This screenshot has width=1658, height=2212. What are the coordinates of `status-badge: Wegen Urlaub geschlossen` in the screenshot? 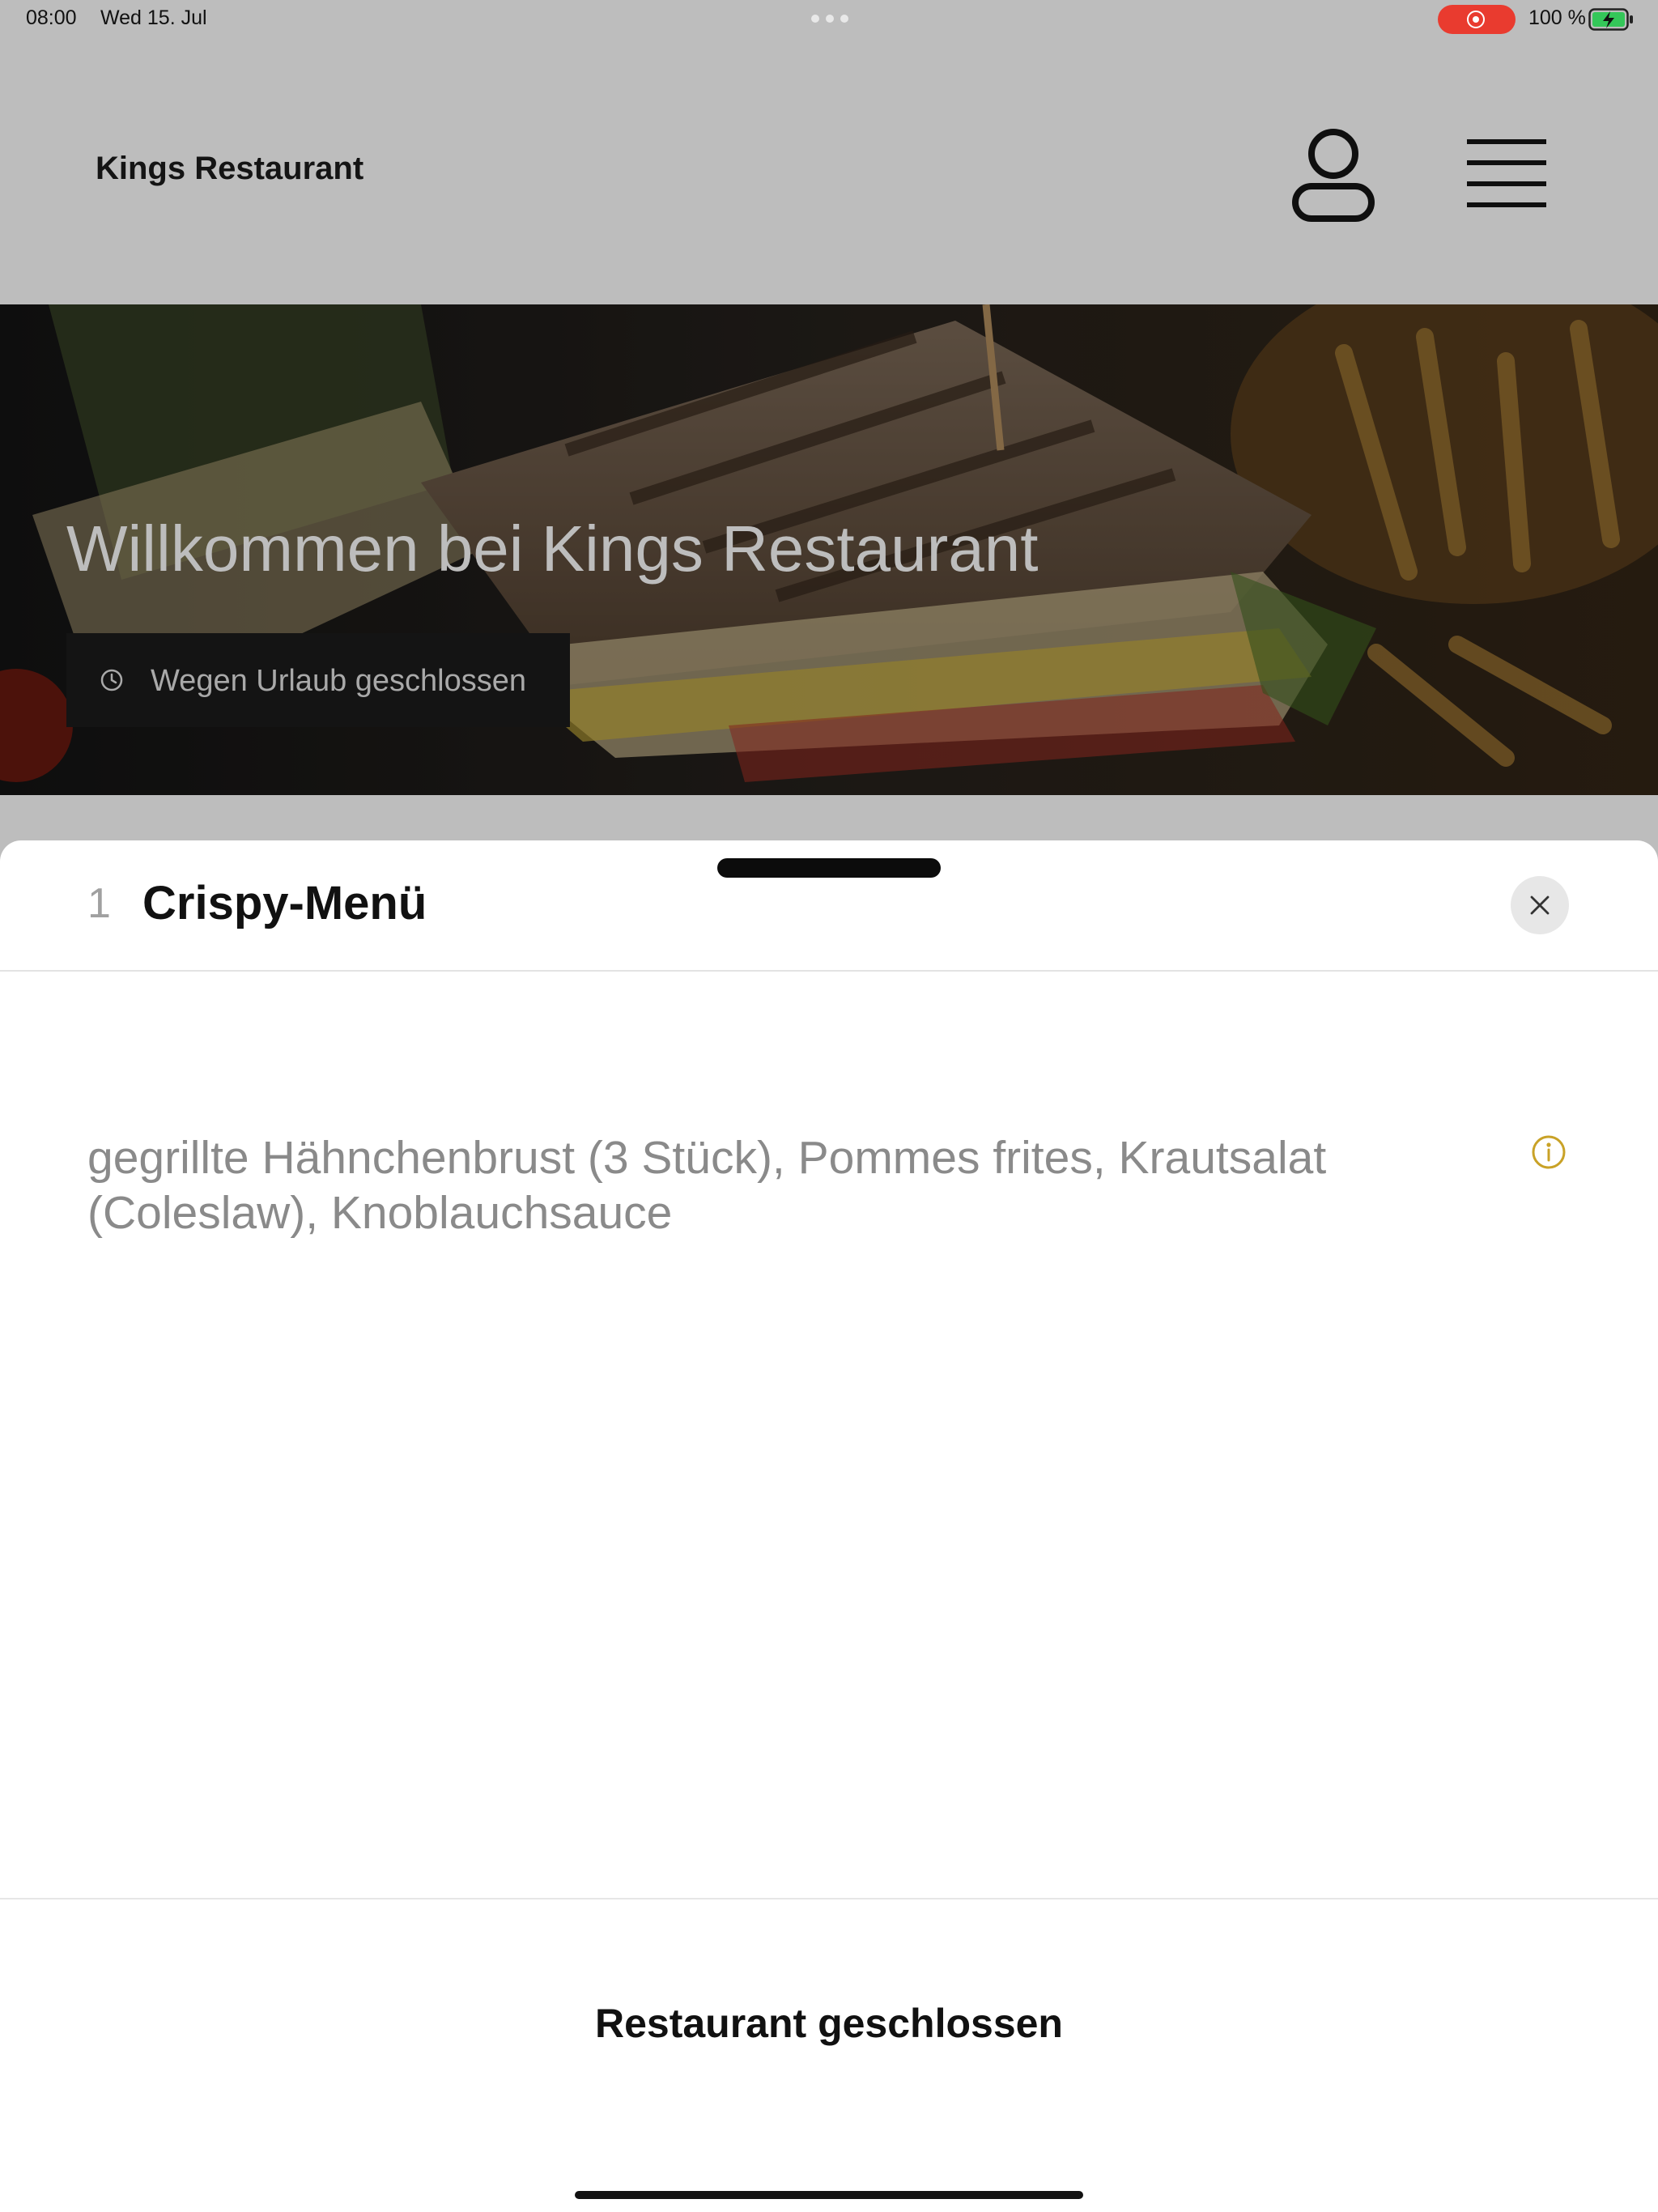 It's located at (318, 680).